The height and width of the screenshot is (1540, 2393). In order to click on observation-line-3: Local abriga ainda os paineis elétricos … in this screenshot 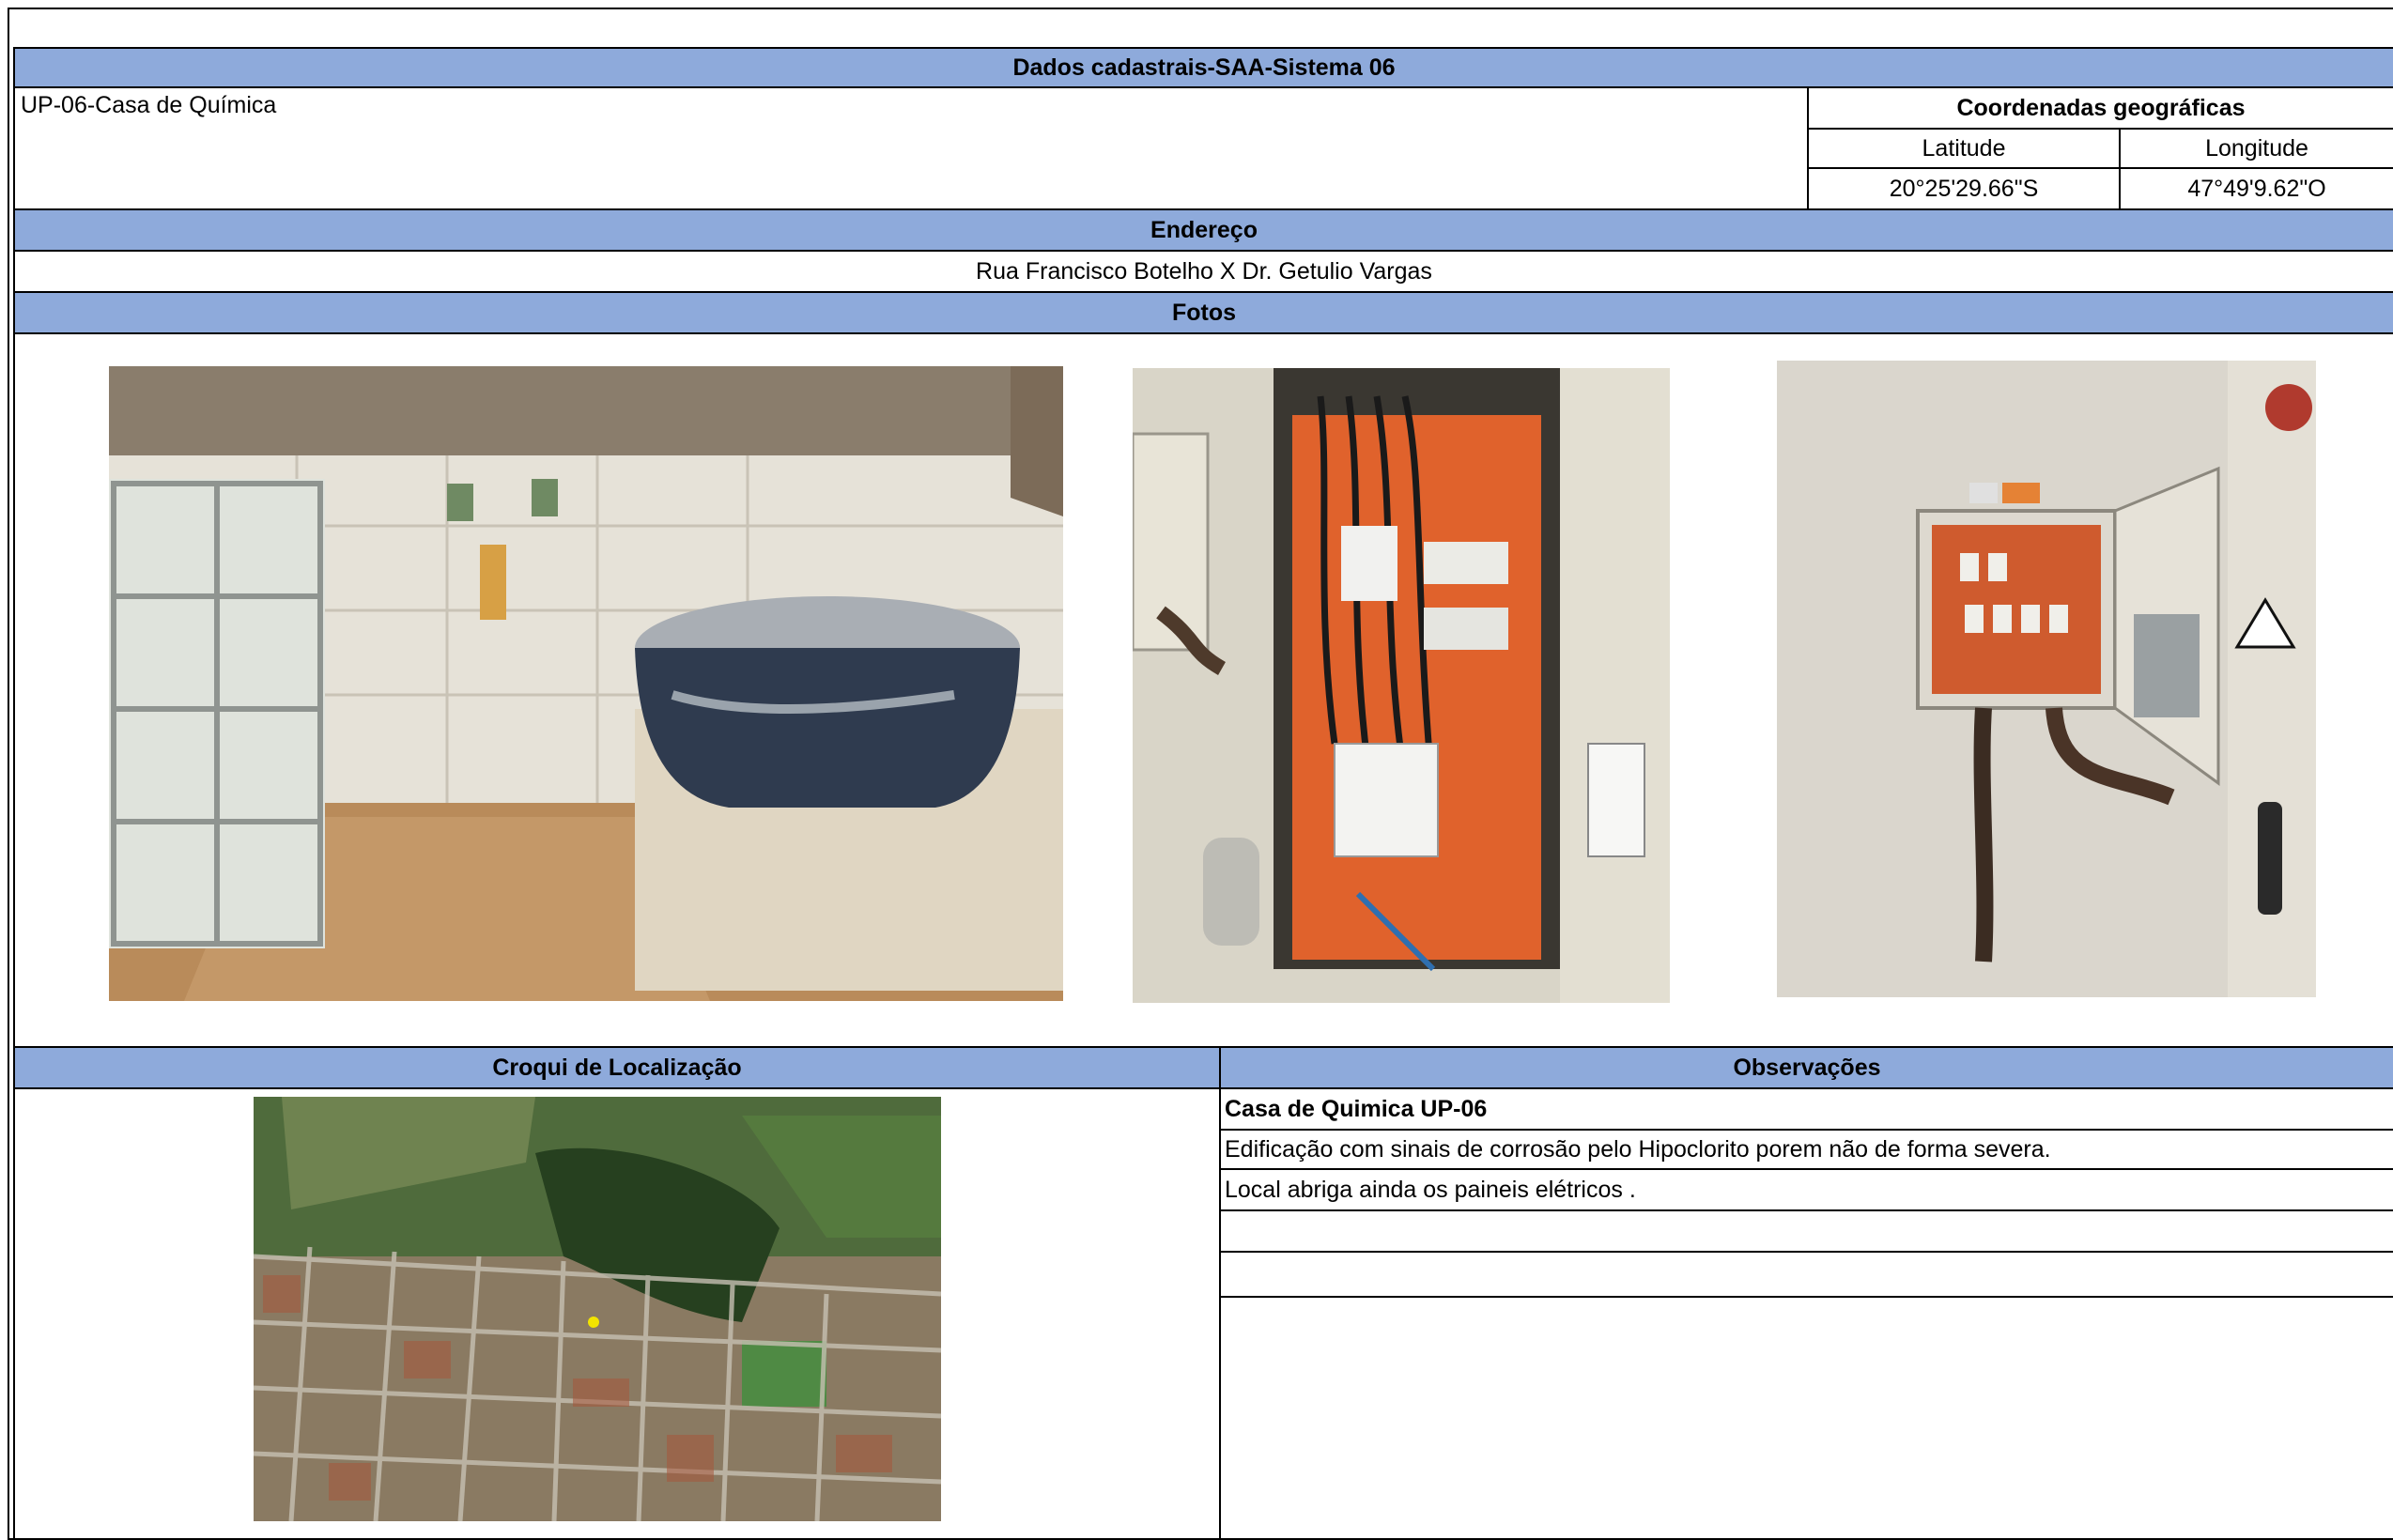, I will do `click(1806, 1189)`.